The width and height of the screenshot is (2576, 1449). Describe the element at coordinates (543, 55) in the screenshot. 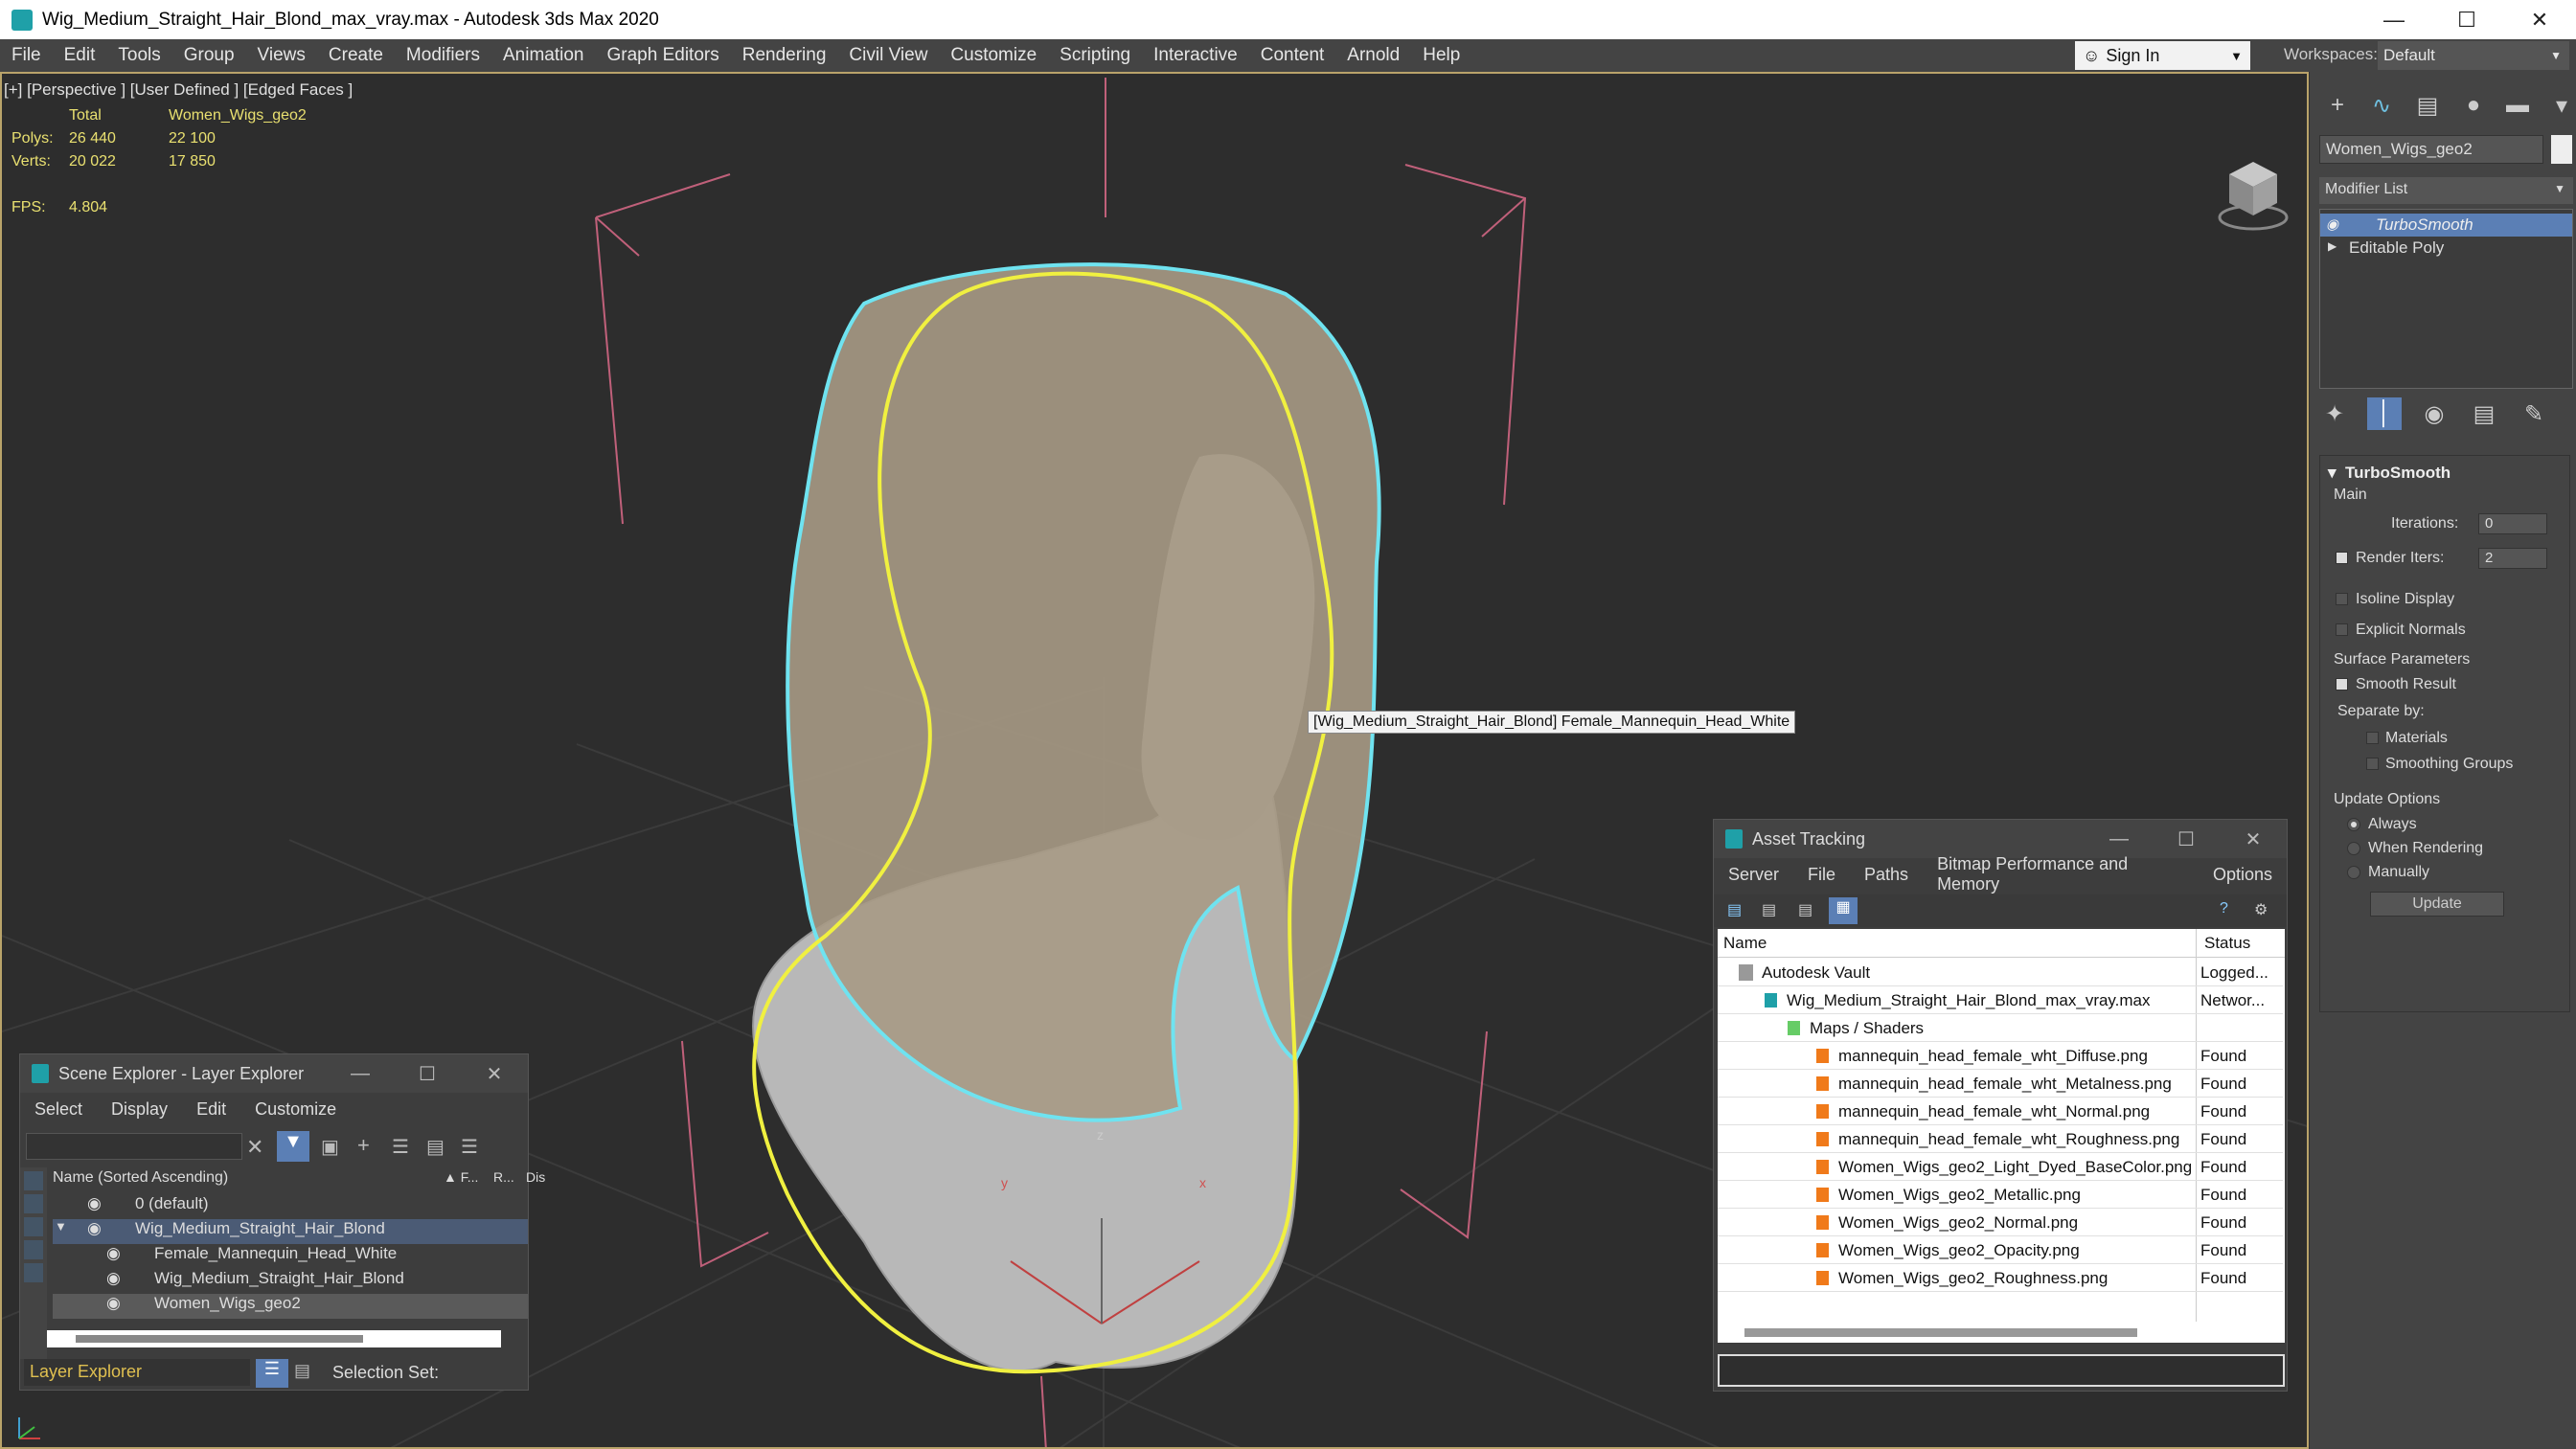

I see `menu-animation: Animation` at that location.